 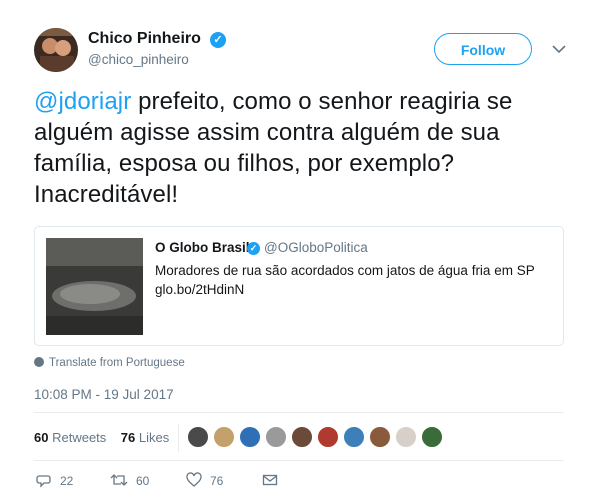 I want to click on mention-link: @jdoriajr, so click(x=82, y=101).